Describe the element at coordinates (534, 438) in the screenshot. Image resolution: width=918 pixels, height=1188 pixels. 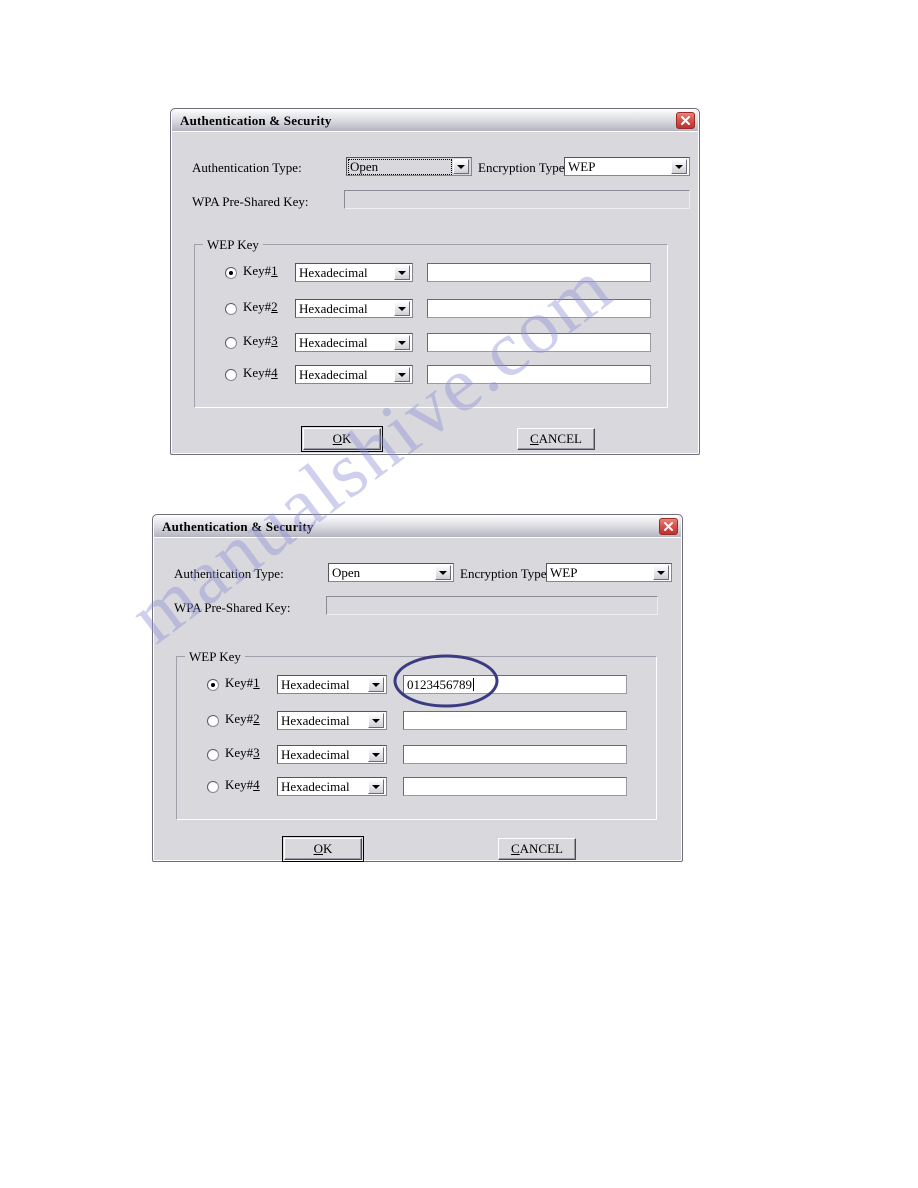
I see `cancel-mnemonic: C` at that location.